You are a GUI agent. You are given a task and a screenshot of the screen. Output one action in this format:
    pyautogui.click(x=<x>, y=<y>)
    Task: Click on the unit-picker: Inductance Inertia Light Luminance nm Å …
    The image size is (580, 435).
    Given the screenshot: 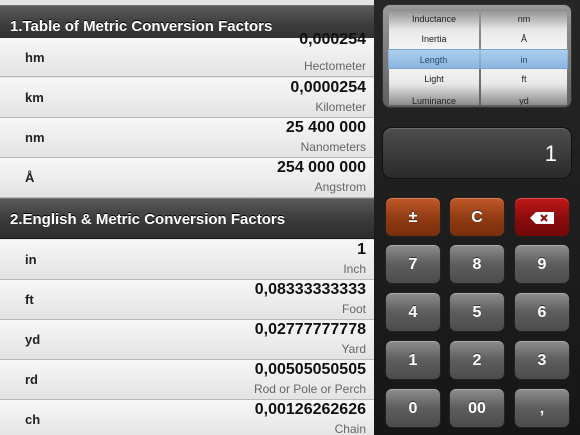 What is the action you would take?
    pyautogui.click(x=477, y=56)
    